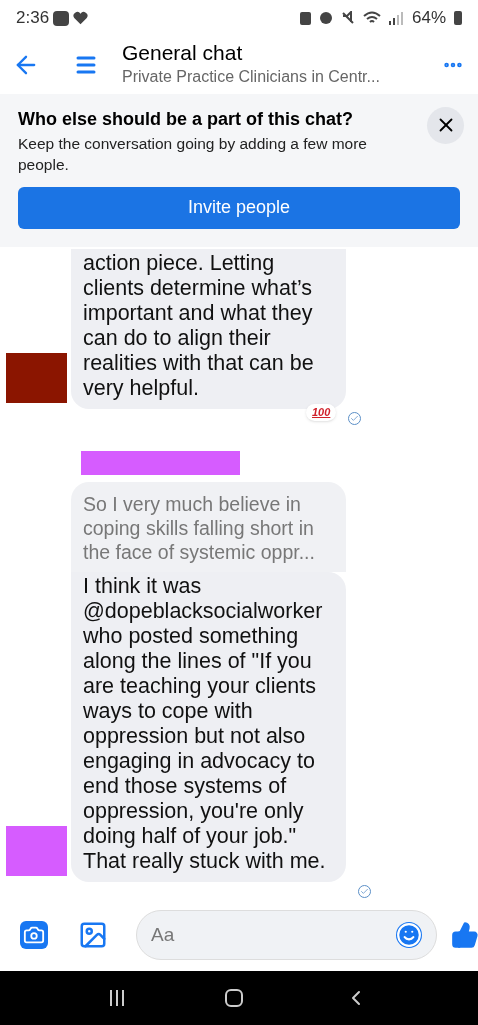  Describe the element at coordinates (445, 125) in the screenshot. I see `close-button` at that location.